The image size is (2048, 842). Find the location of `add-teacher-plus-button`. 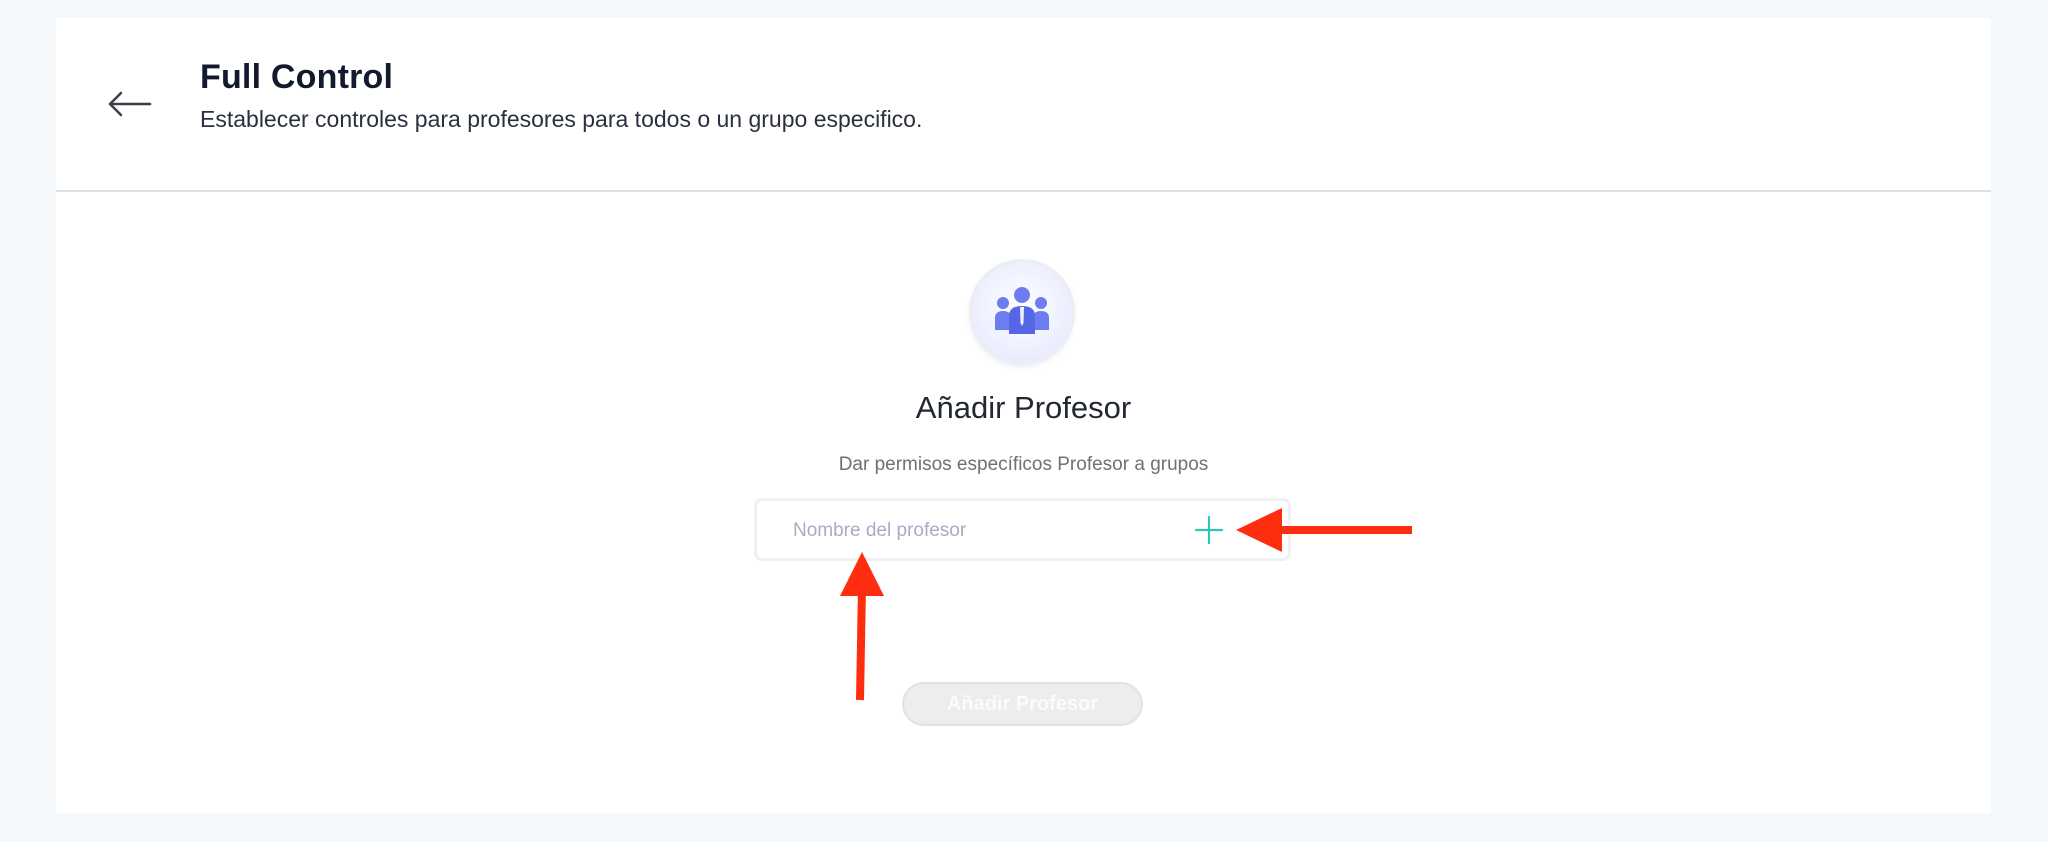

add-teacher-plus-button is located at coordinates (1209, 530).